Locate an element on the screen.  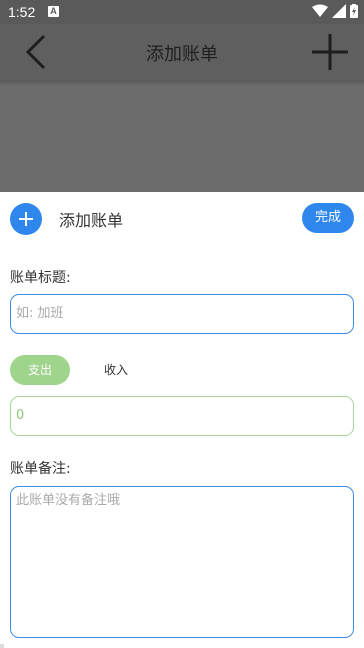
bill-note-label: 账单备注: is located at coordinates (40, 469).